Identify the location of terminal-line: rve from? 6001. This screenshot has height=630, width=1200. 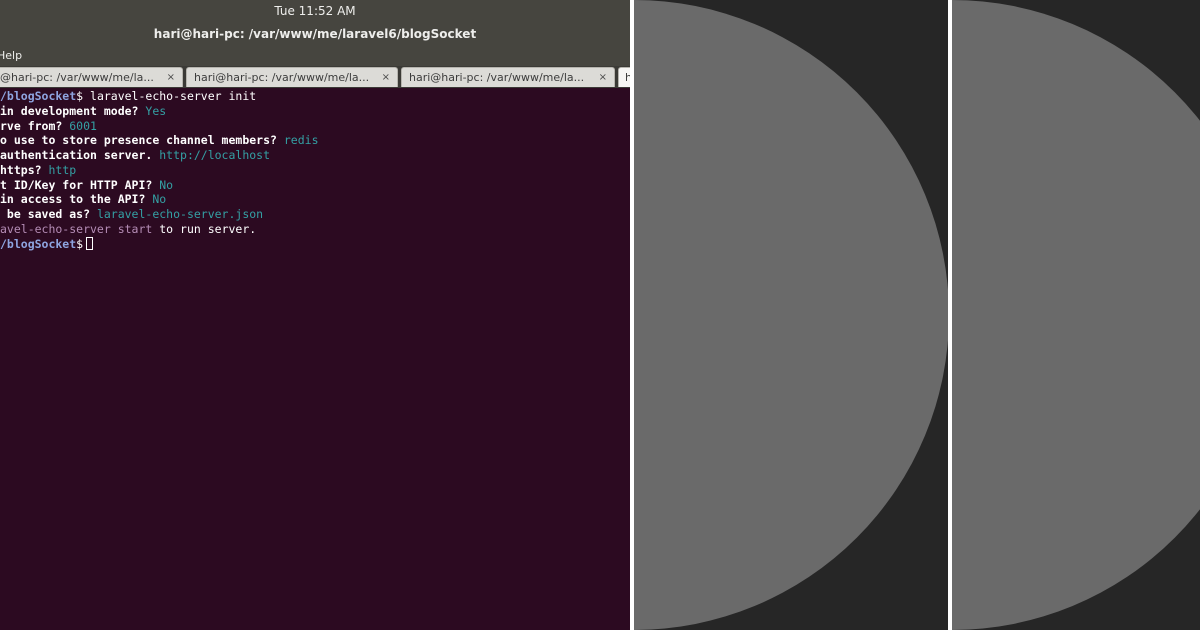
(48, 126).